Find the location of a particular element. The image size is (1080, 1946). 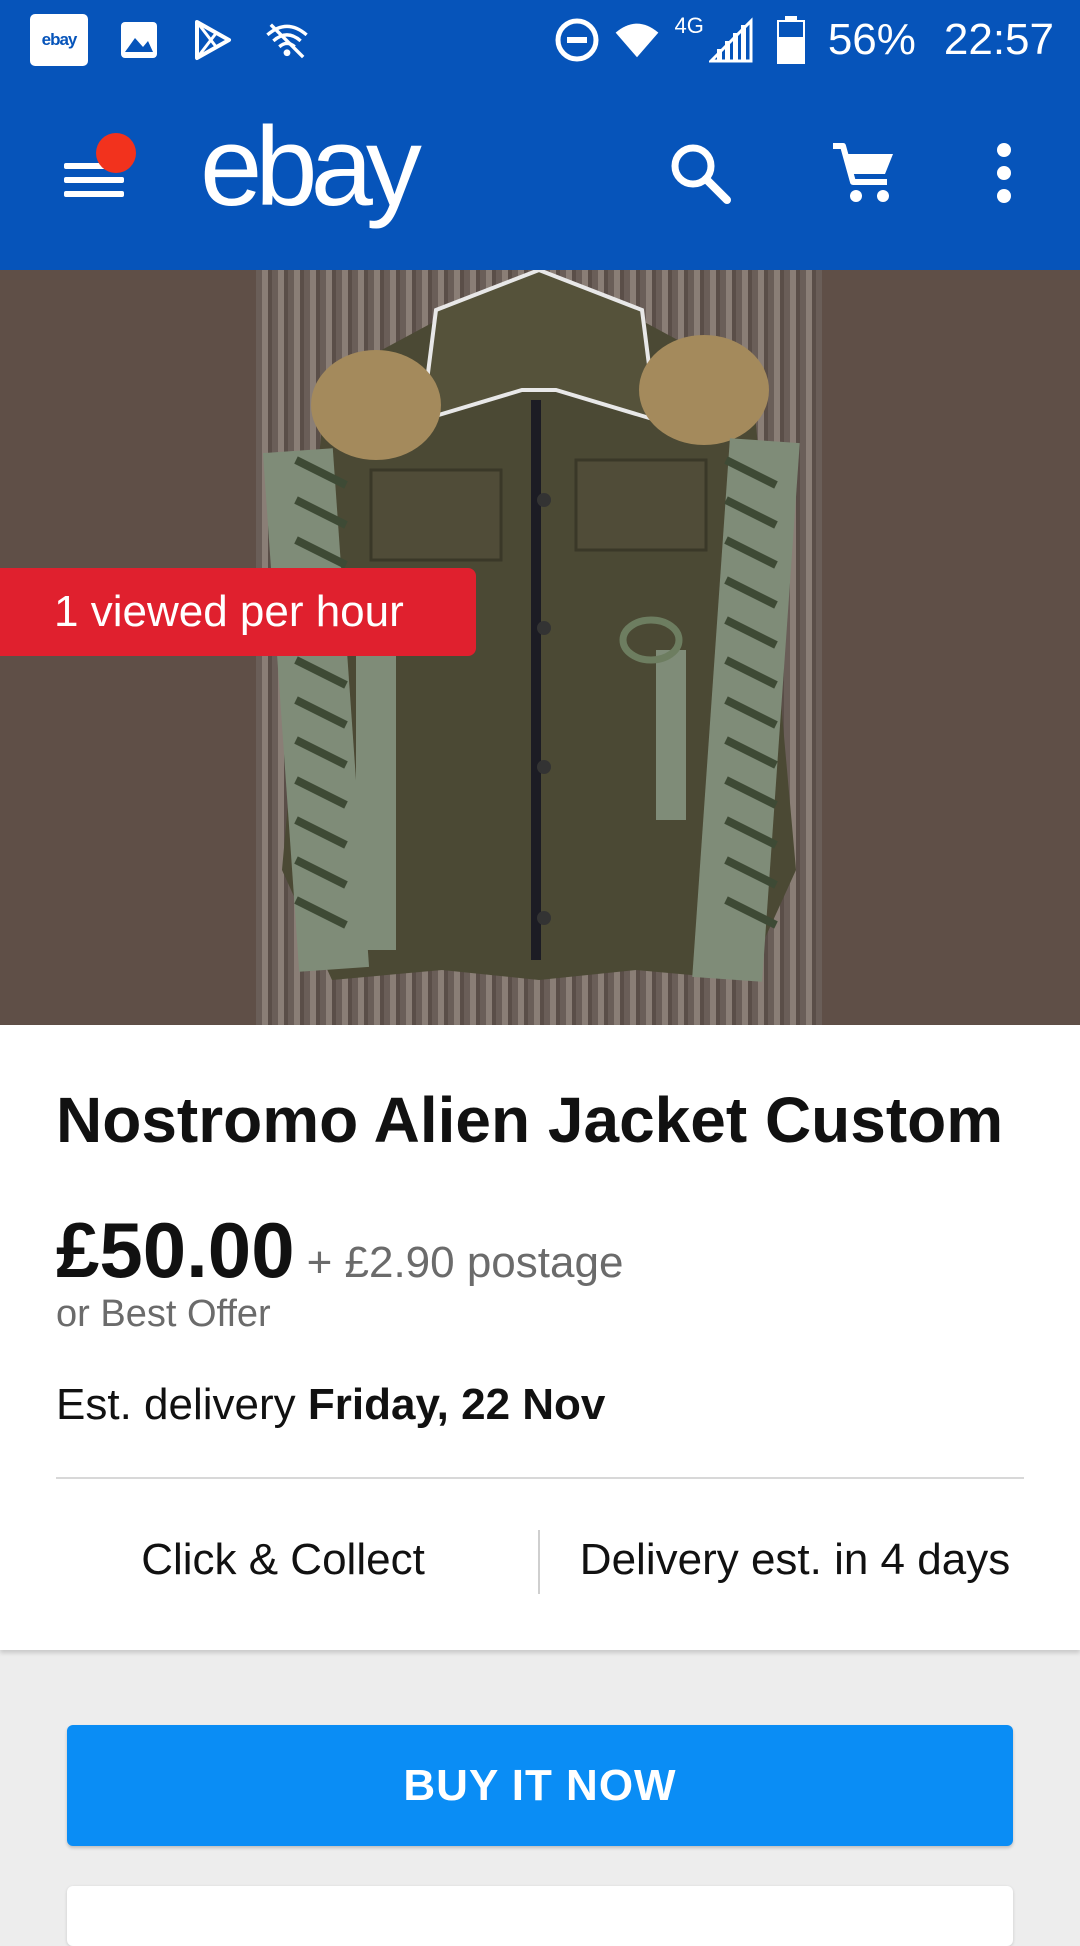

click-and-collect-option: Click & Collect is located at coordinates (283, 1560).